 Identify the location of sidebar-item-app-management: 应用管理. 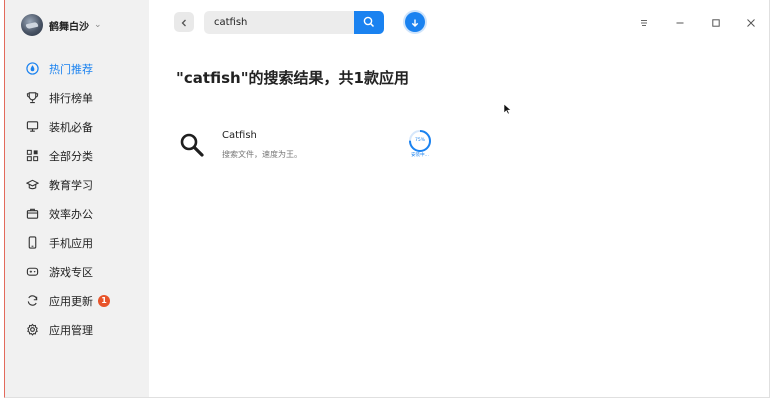
(77, 329).